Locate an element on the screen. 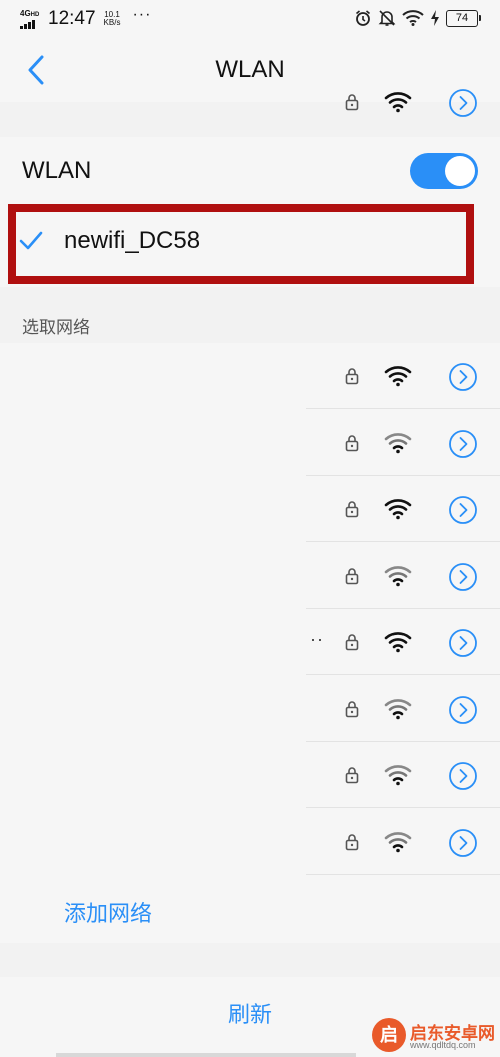  wlan-toggle is located at coordinates (444, 171).